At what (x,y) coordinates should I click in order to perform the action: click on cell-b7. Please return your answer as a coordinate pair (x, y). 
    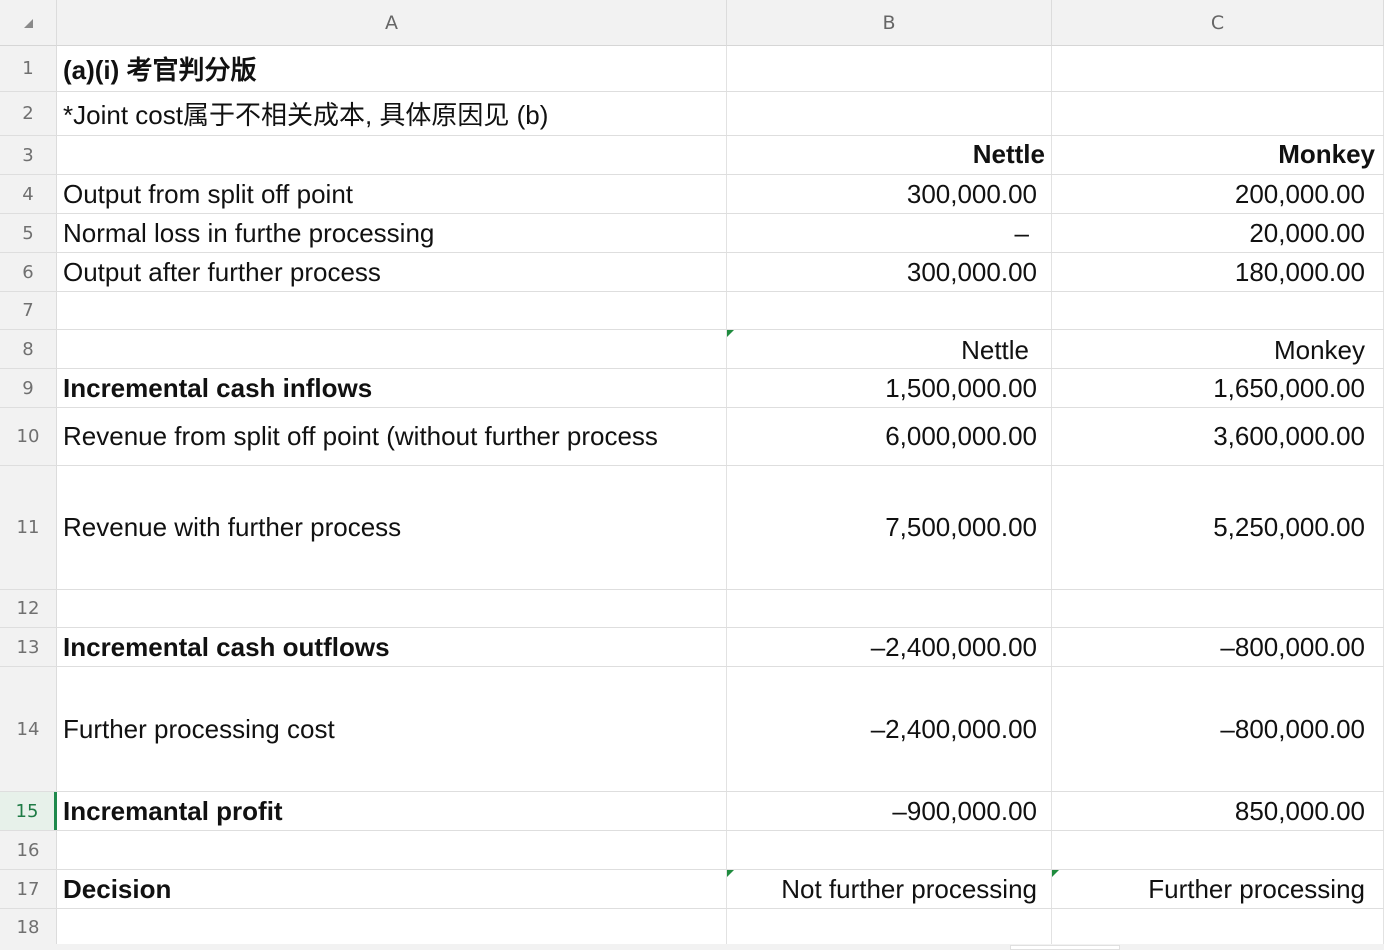
    Looking at the image, I should click on (889, 310).